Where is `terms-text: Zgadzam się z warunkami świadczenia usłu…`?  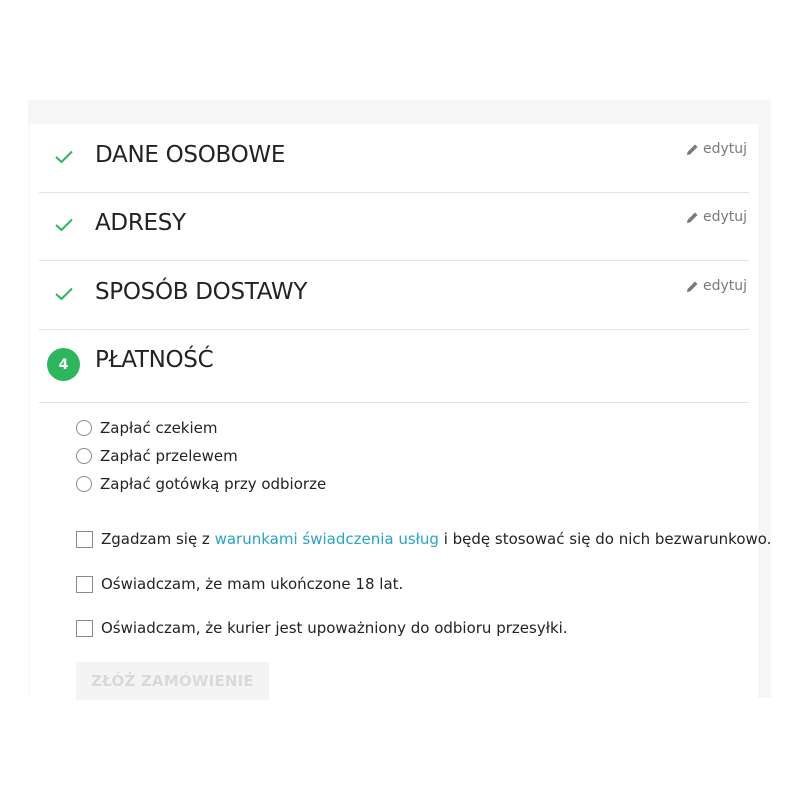 terms-text: Zgadzam się z warunkami świadczenia usłu… is located at coordinates (436, 539).